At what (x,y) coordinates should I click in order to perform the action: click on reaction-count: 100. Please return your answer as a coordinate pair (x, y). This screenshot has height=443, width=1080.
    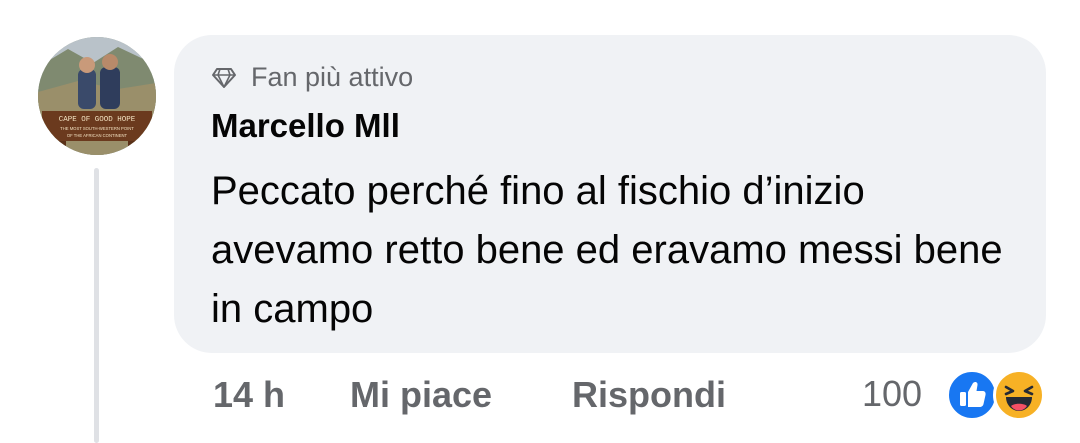
    Looking at the image, I should click on (892, 394).